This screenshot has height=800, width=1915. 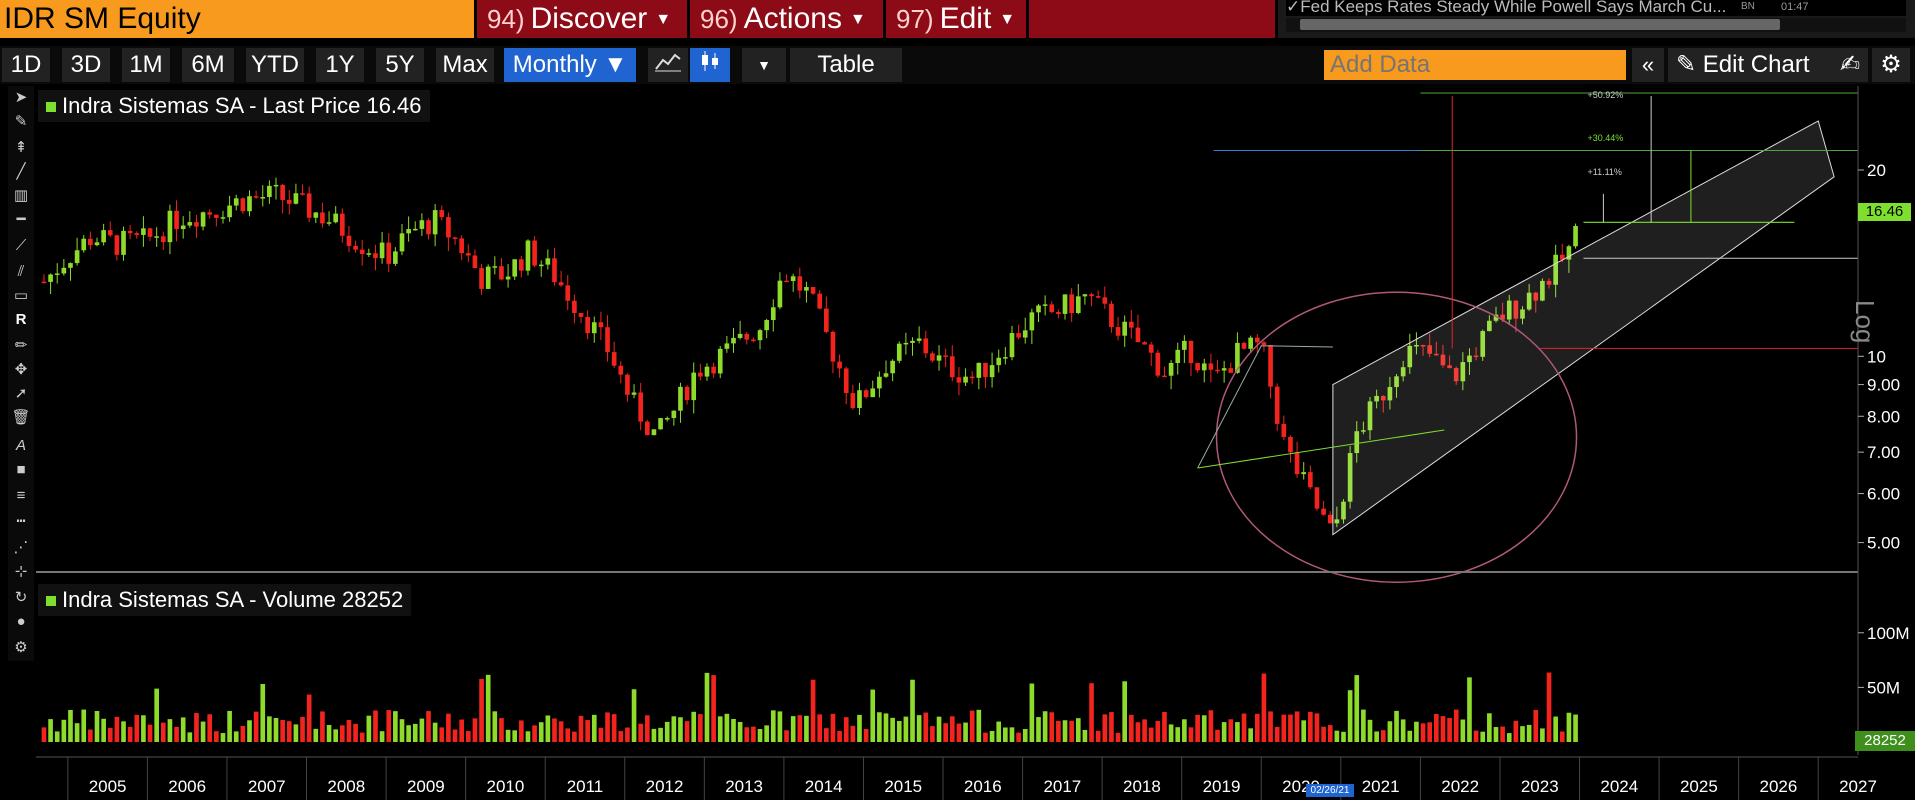 I want to click on price-legend: Indra Sistemas SA - Last Price 16.46, so click(x=234, y=106).